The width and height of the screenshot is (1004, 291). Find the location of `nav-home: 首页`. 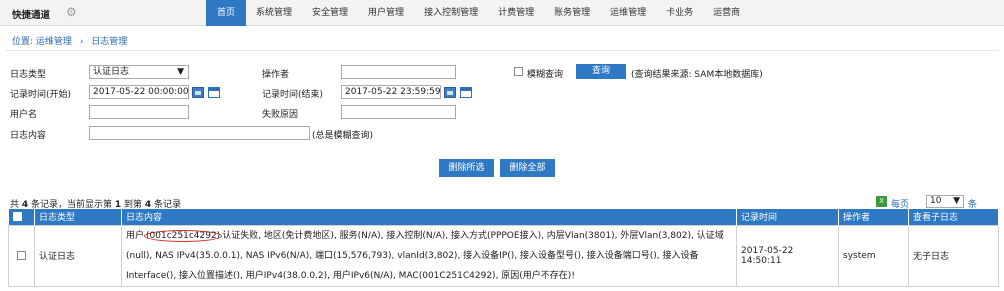

nav-home: 首页 is located at coordinates (226, 13).